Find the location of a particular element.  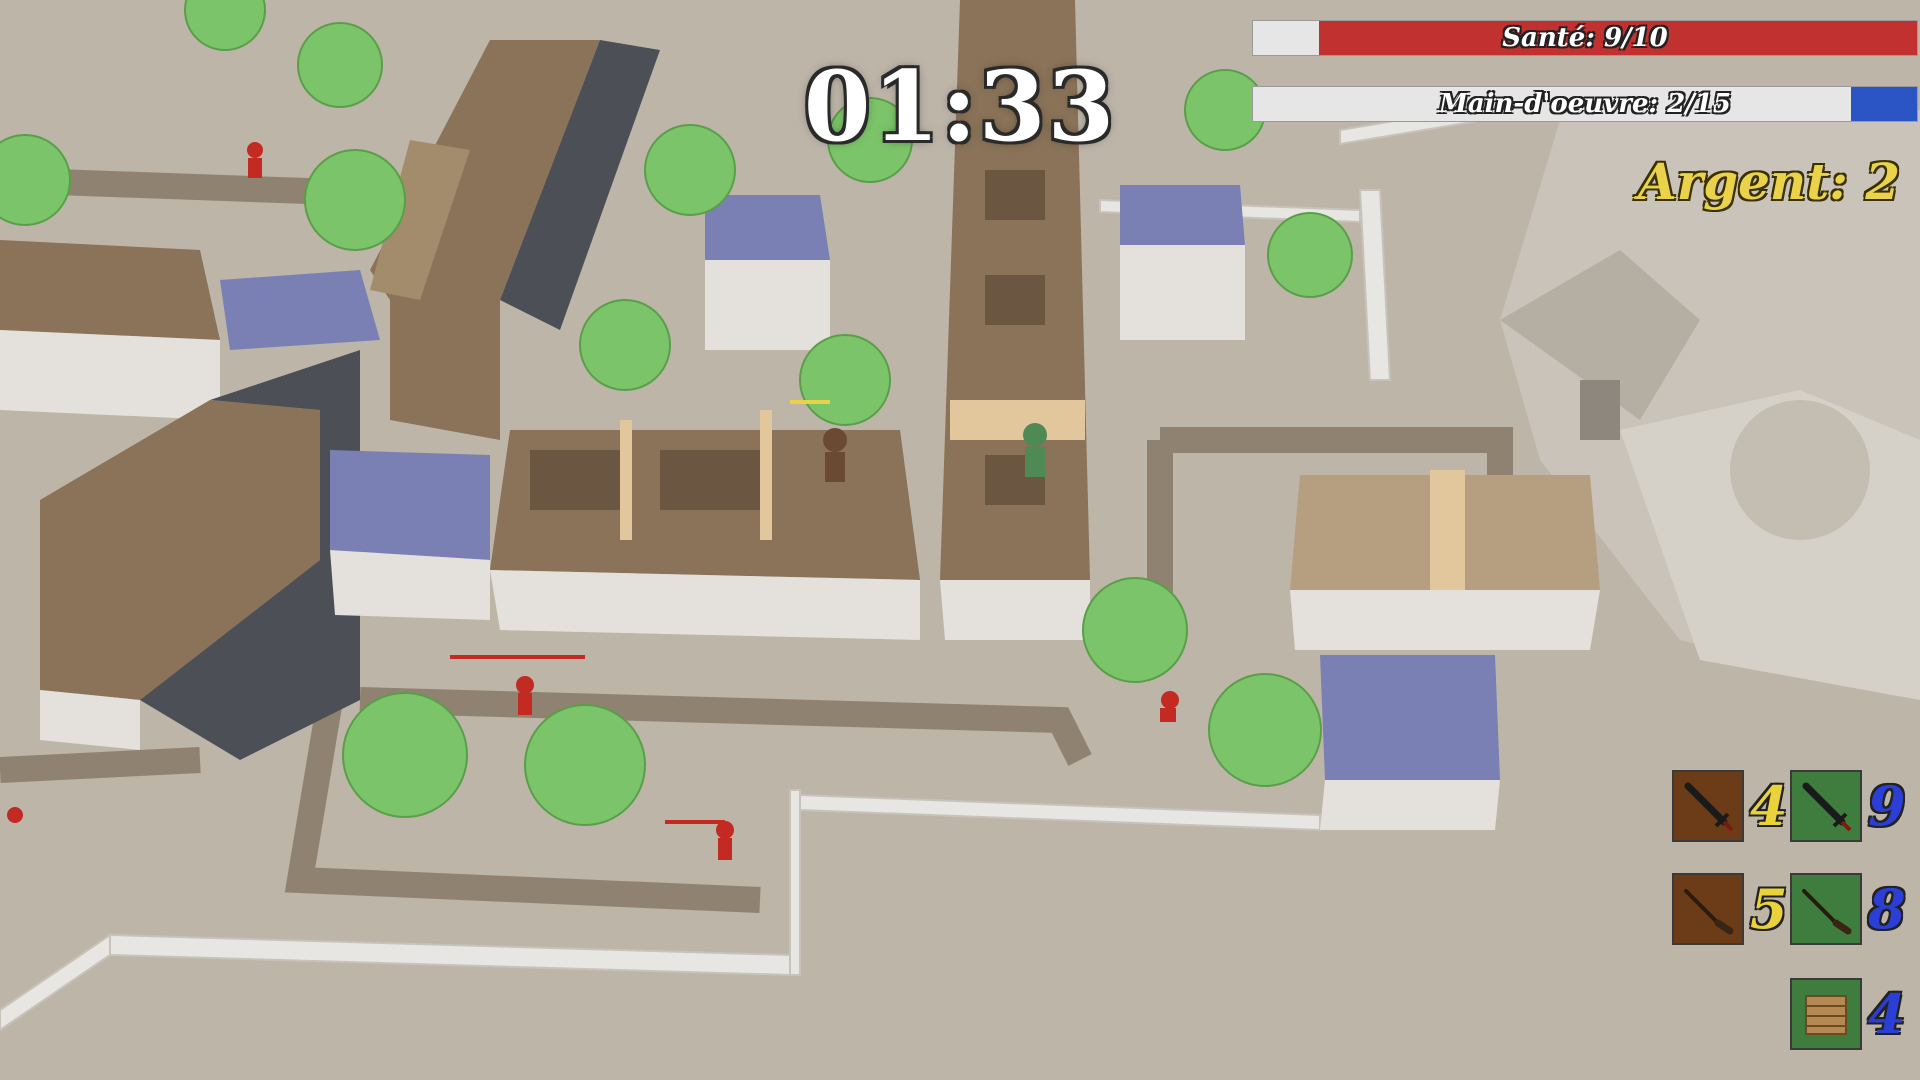

inventory-item-musket-brown: 5 is located at coordinates (1730, 909).